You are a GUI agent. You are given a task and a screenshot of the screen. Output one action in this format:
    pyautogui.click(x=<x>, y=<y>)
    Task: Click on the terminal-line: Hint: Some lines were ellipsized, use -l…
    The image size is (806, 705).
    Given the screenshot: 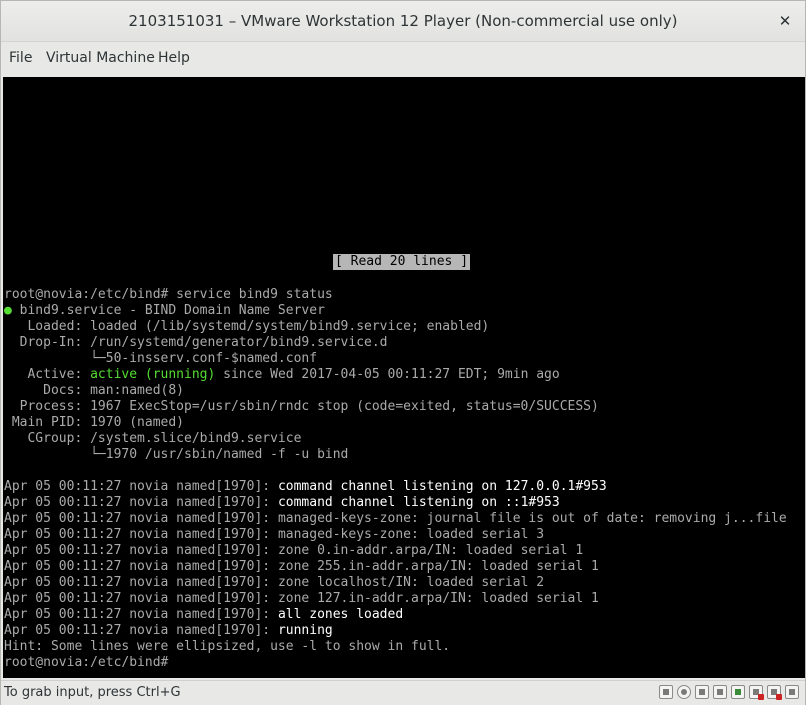 What is the action you would take?
    pyautogui.click(x=227, y=646)
    